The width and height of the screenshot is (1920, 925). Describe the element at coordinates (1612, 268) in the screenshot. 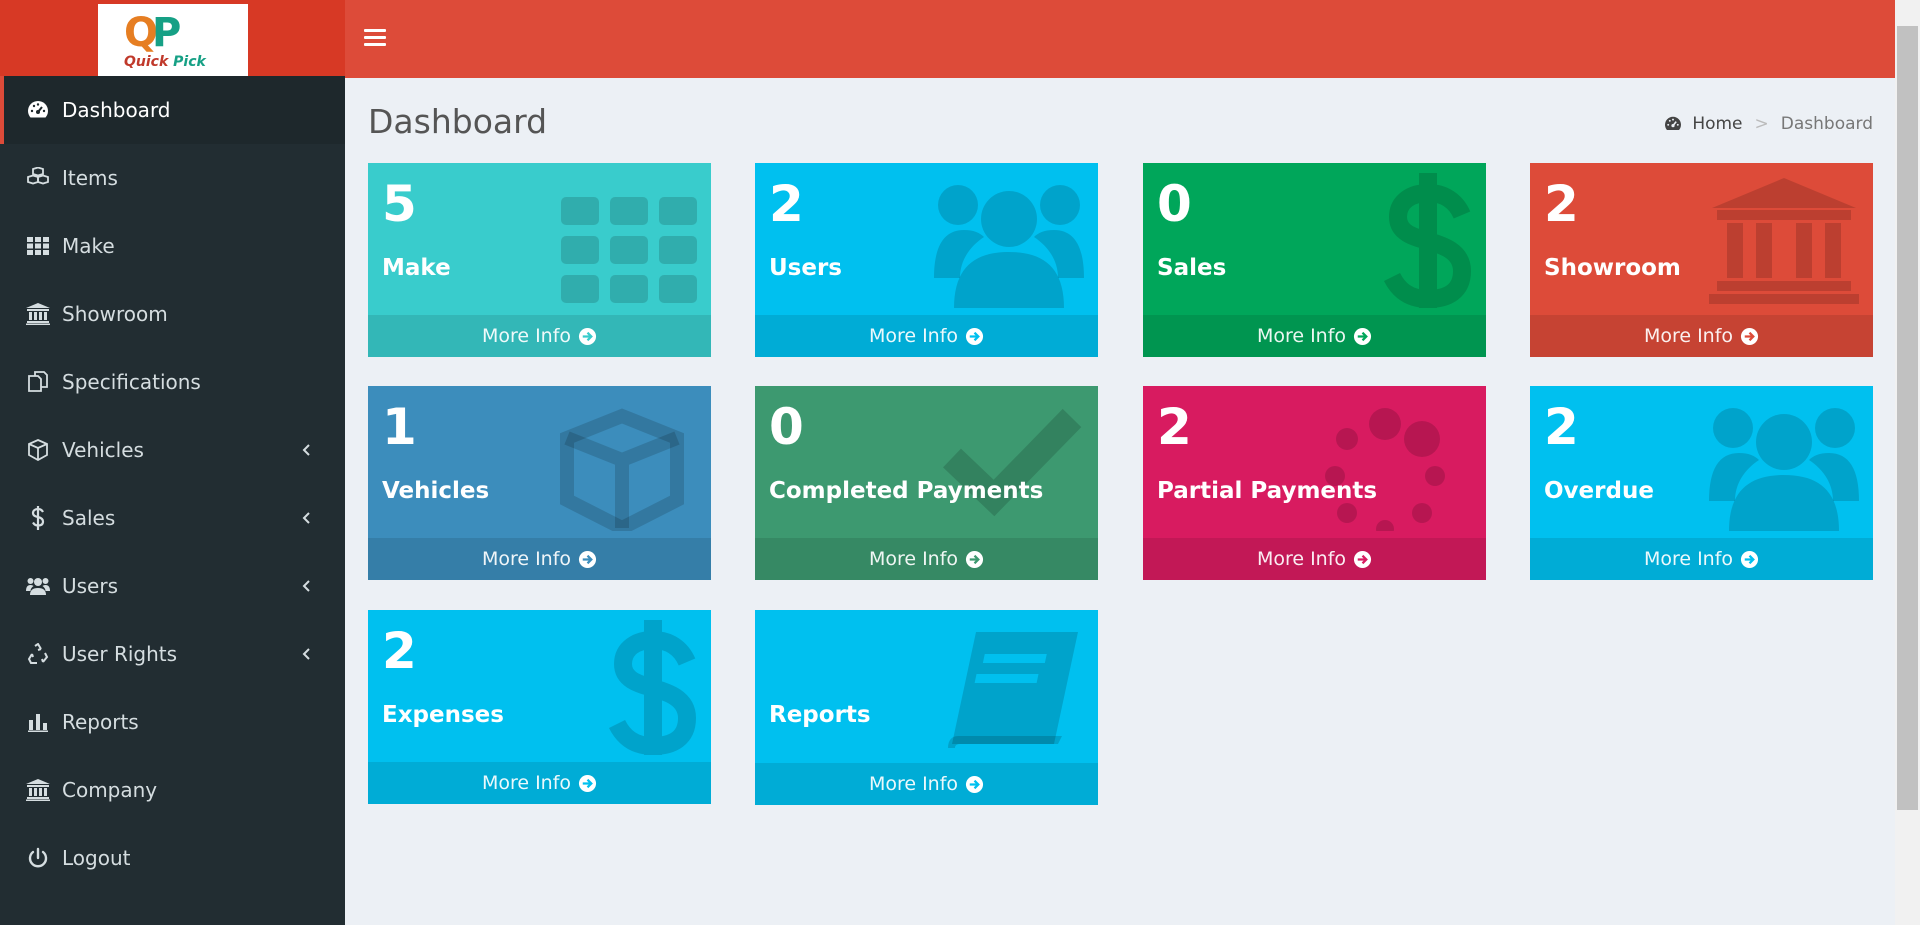

I see `box-label: Showroom` at that location.